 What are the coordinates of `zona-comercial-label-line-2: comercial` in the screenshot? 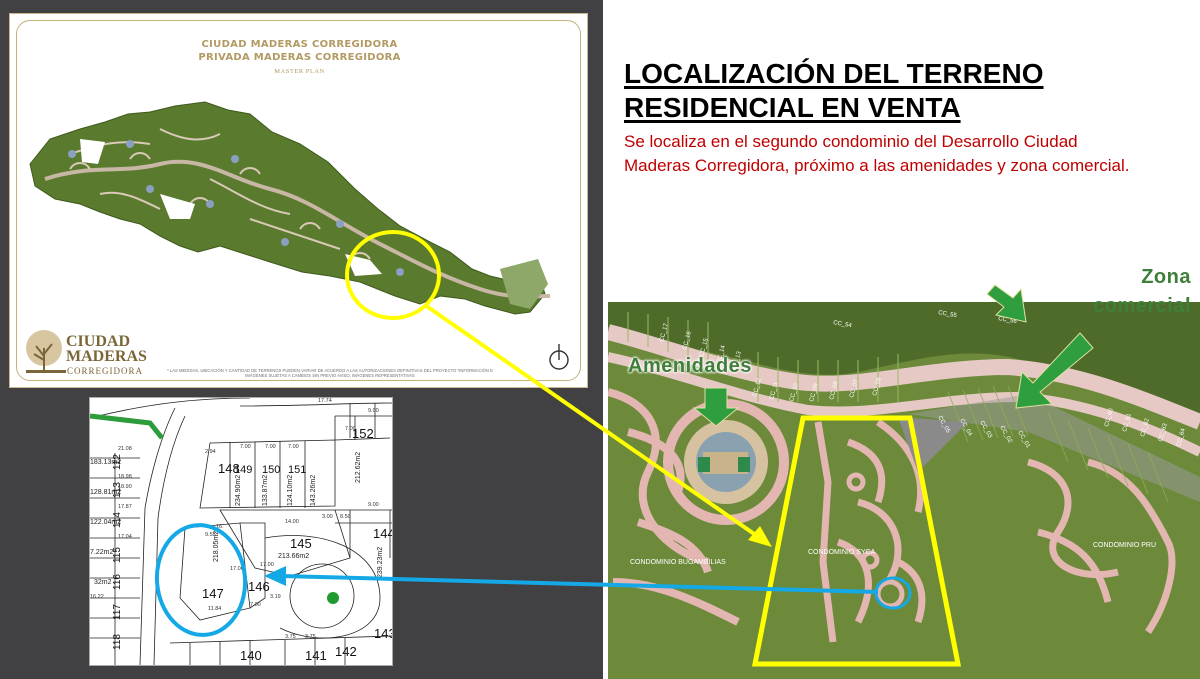 It's located at (1142, 306).